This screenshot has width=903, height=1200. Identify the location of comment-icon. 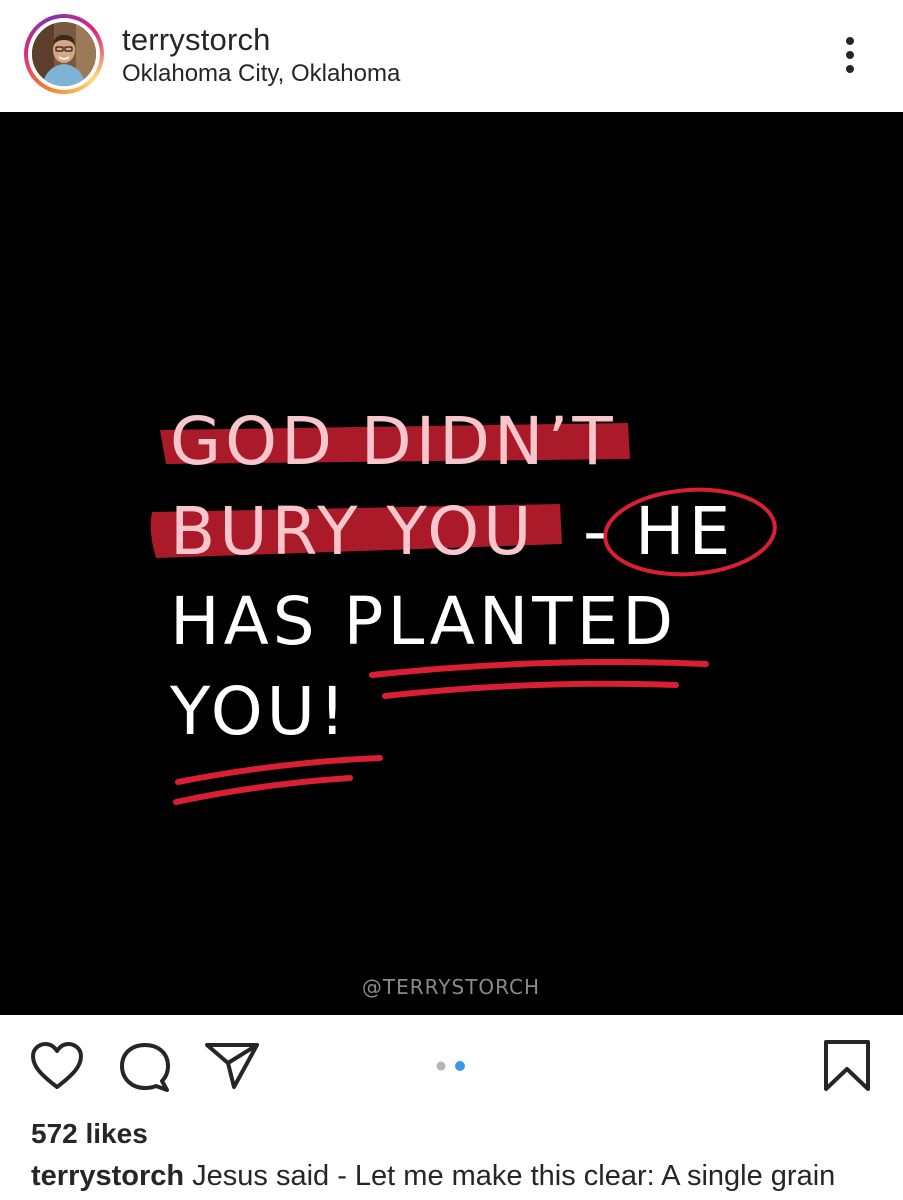
(145, 1067).